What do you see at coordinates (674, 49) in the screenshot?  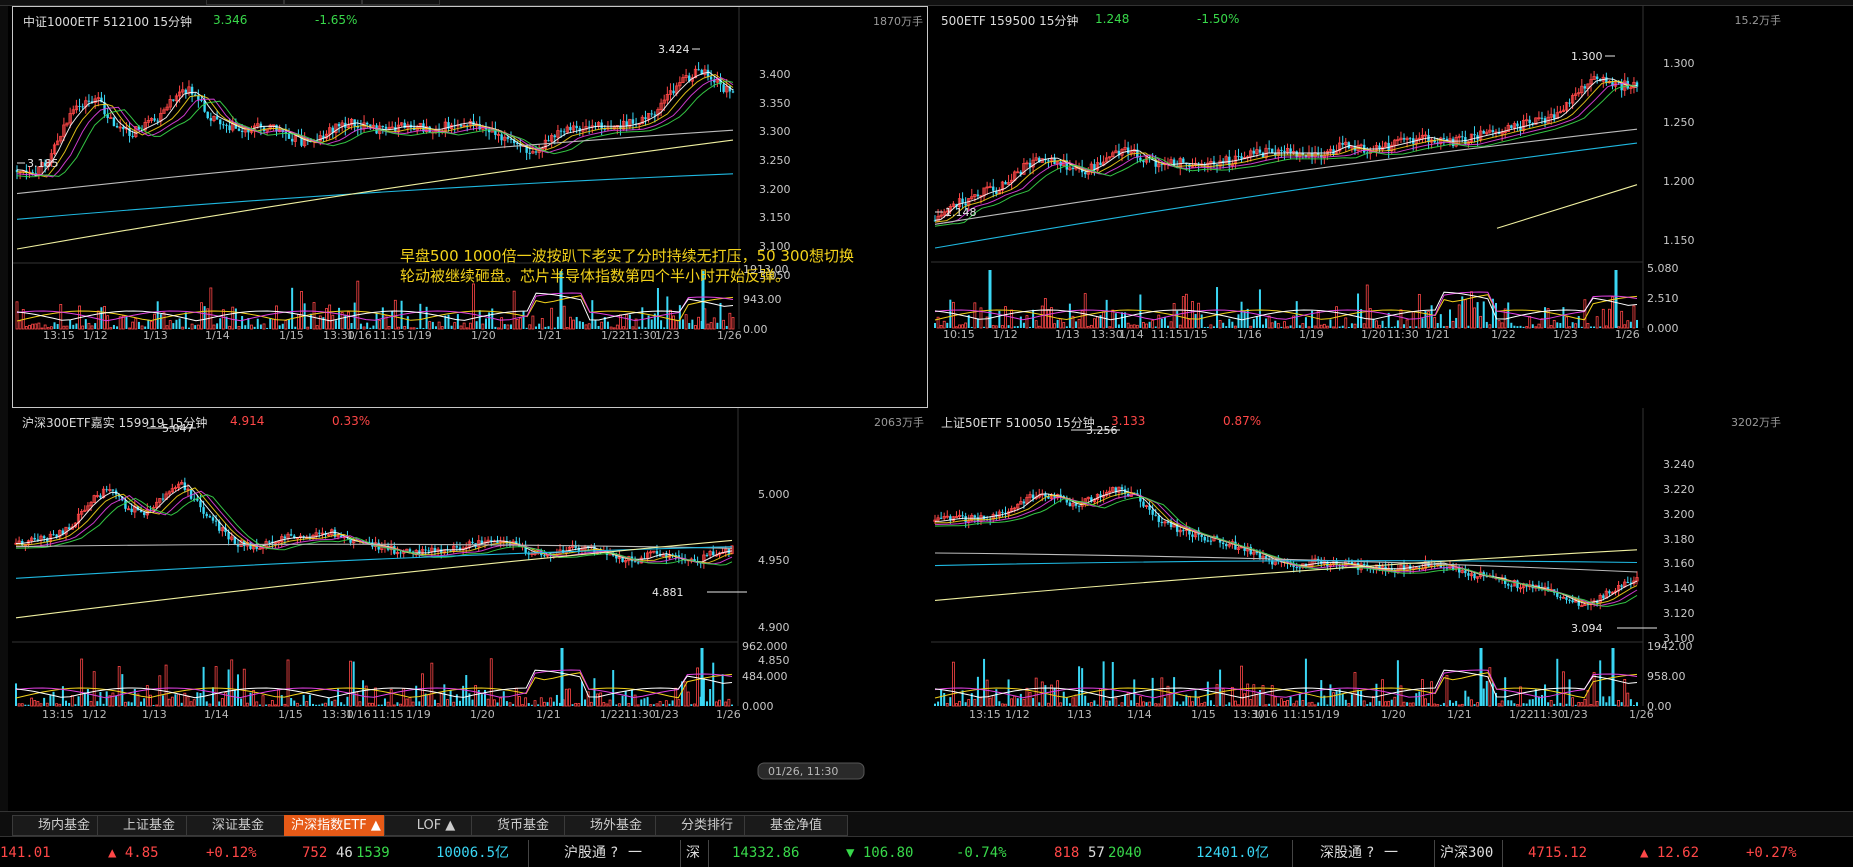 I see `high-price-label: 3.424` at bounding box center [674, 49].